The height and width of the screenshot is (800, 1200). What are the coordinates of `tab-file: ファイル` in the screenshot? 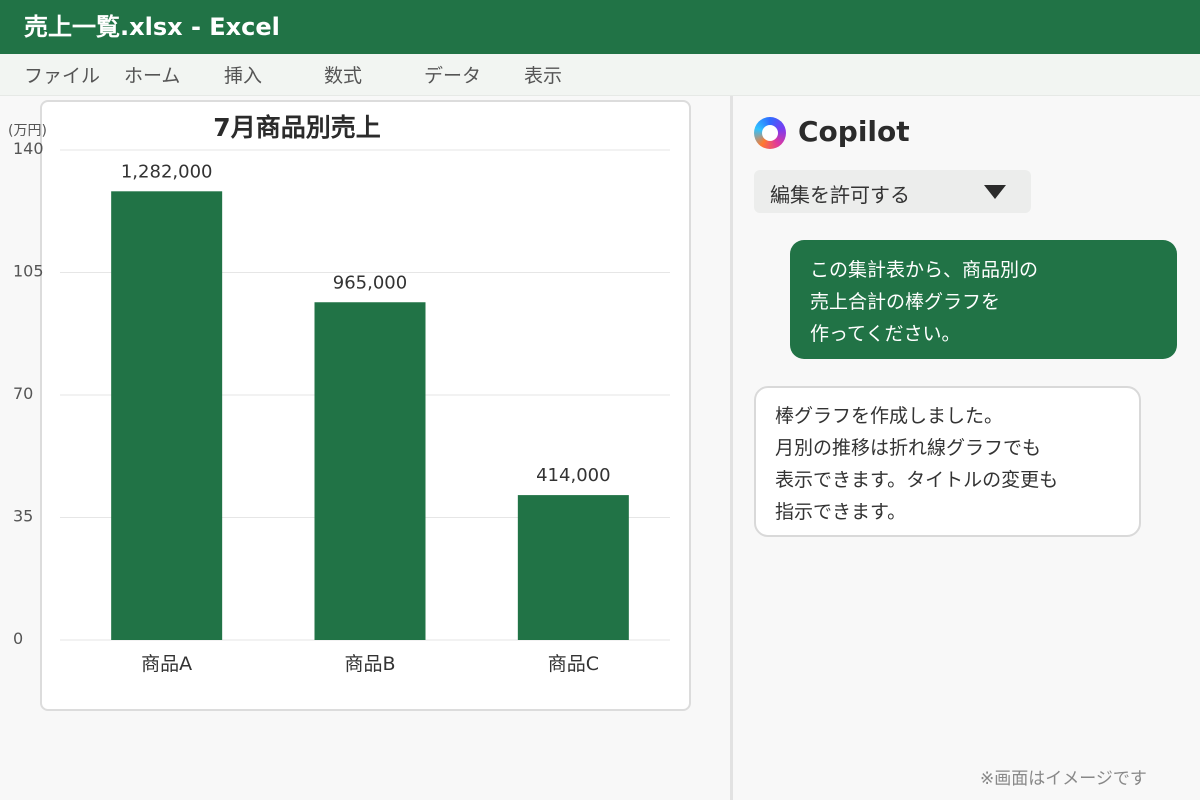 It's located at (62, 75).